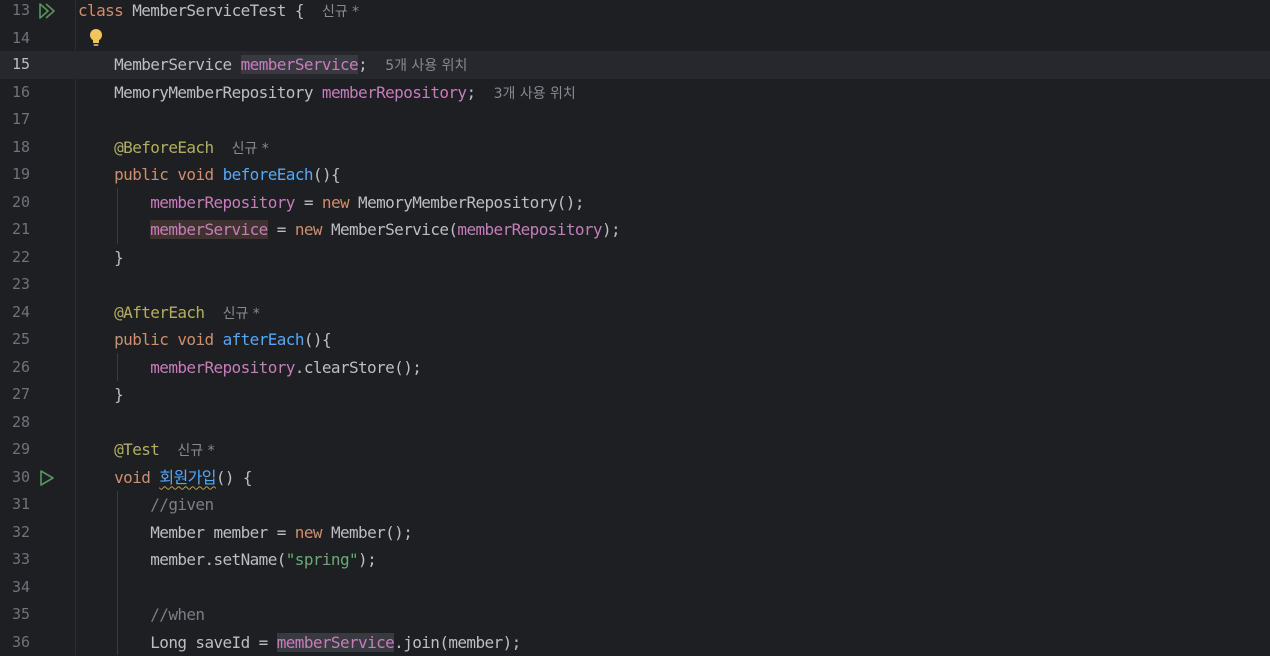  I want to click on code-line: 32 Member member = new Member();, so click(635, 533).